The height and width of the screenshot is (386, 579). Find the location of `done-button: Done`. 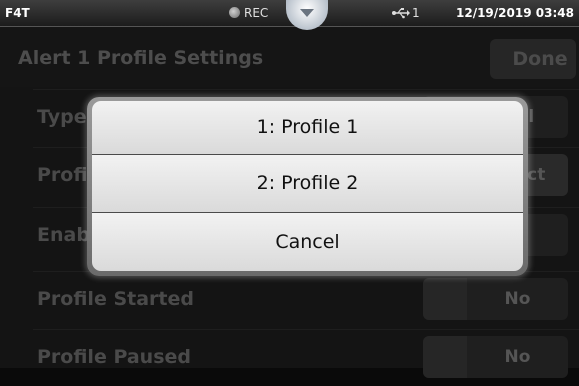

done-button: Done is located at coordinates (533, 59).